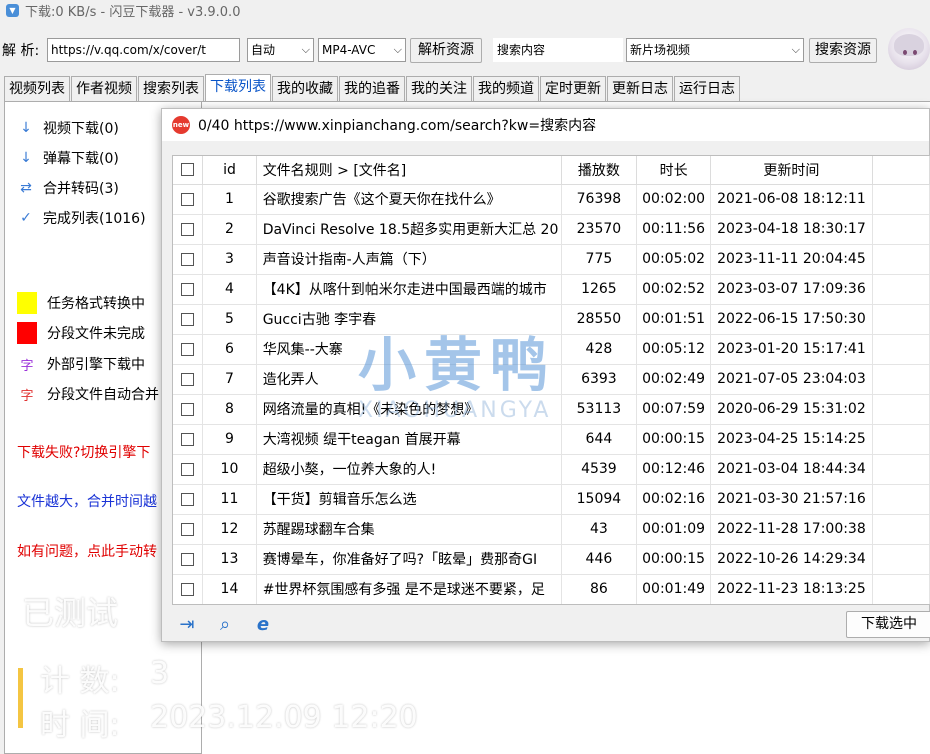  What do you see at coordinates (506, 88) in the screenshot?
I see `tab-my-channels: 我的频道` at bounding box center [506, 88].